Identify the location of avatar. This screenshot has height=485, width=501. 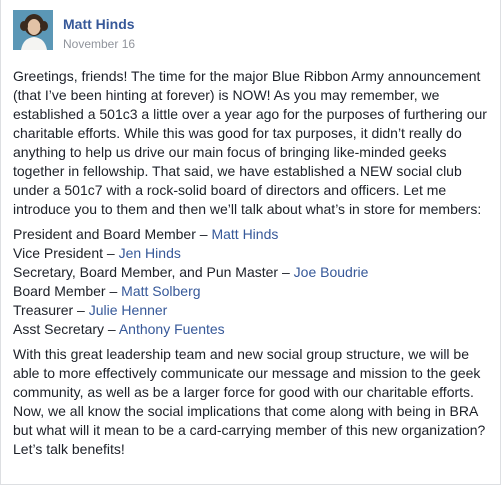
(33, 30).